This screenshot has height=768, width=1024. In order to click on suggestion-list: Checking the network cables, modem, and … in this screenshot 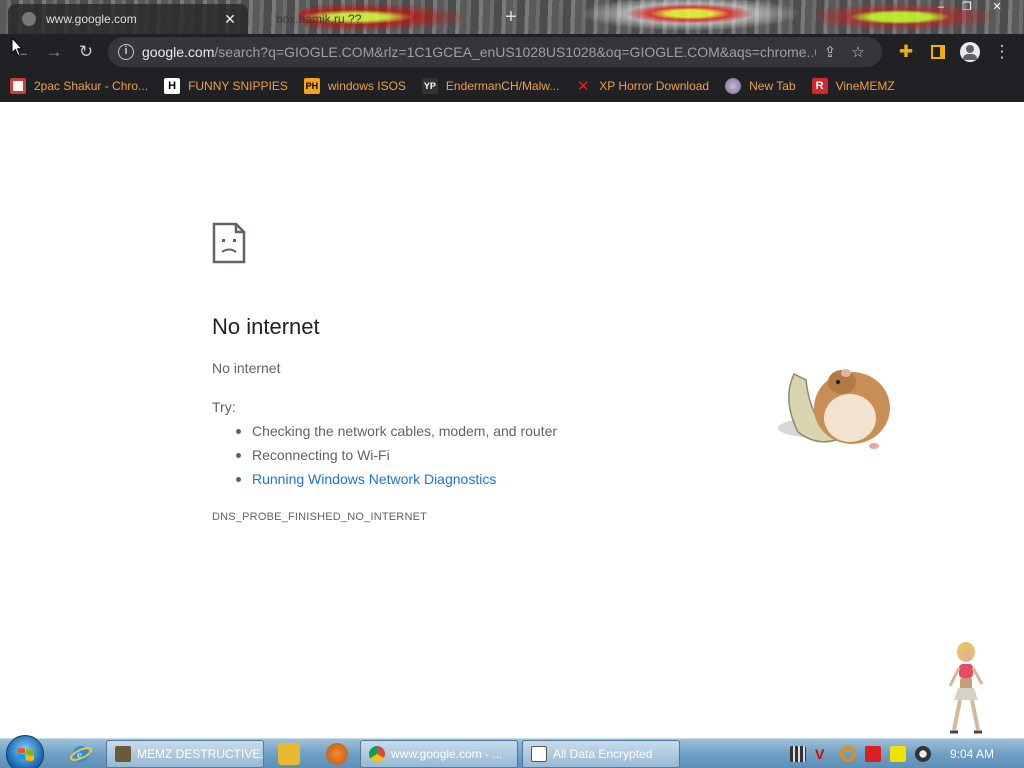, I will do `click(396, 458)`.